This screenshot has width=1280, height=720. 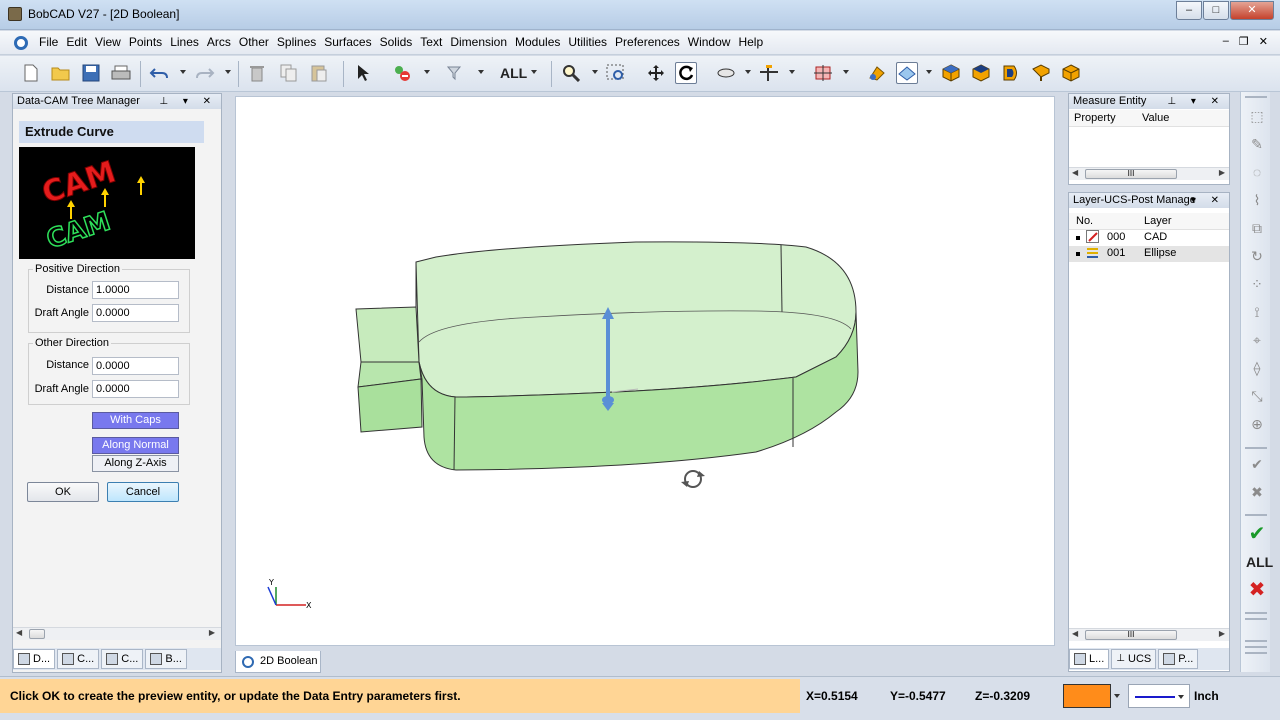 I want to click on menu-modules: Modules, so click(x=537, y=42).